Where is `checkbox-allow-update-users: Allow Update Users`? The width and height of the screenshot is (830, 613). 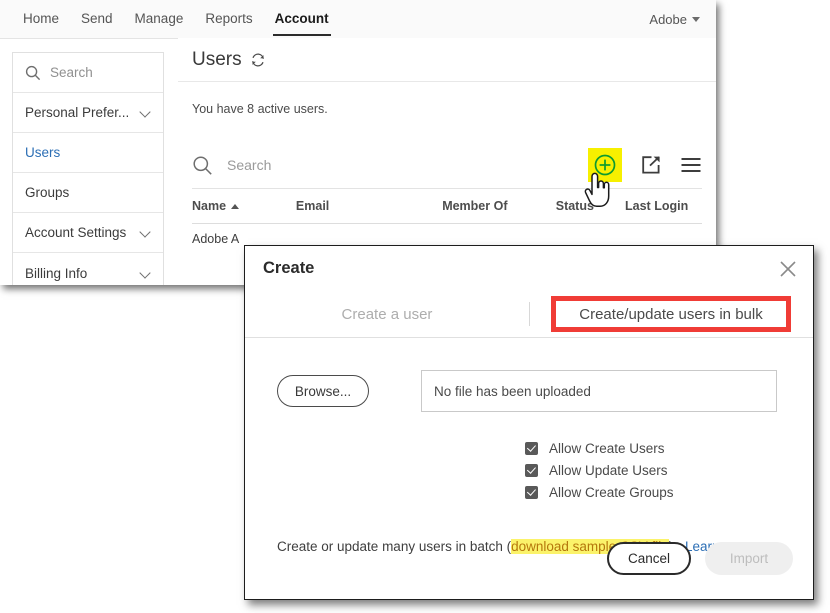
checkbox-allow-update-users: Allow Update Users is located at coordinates (669, 470).